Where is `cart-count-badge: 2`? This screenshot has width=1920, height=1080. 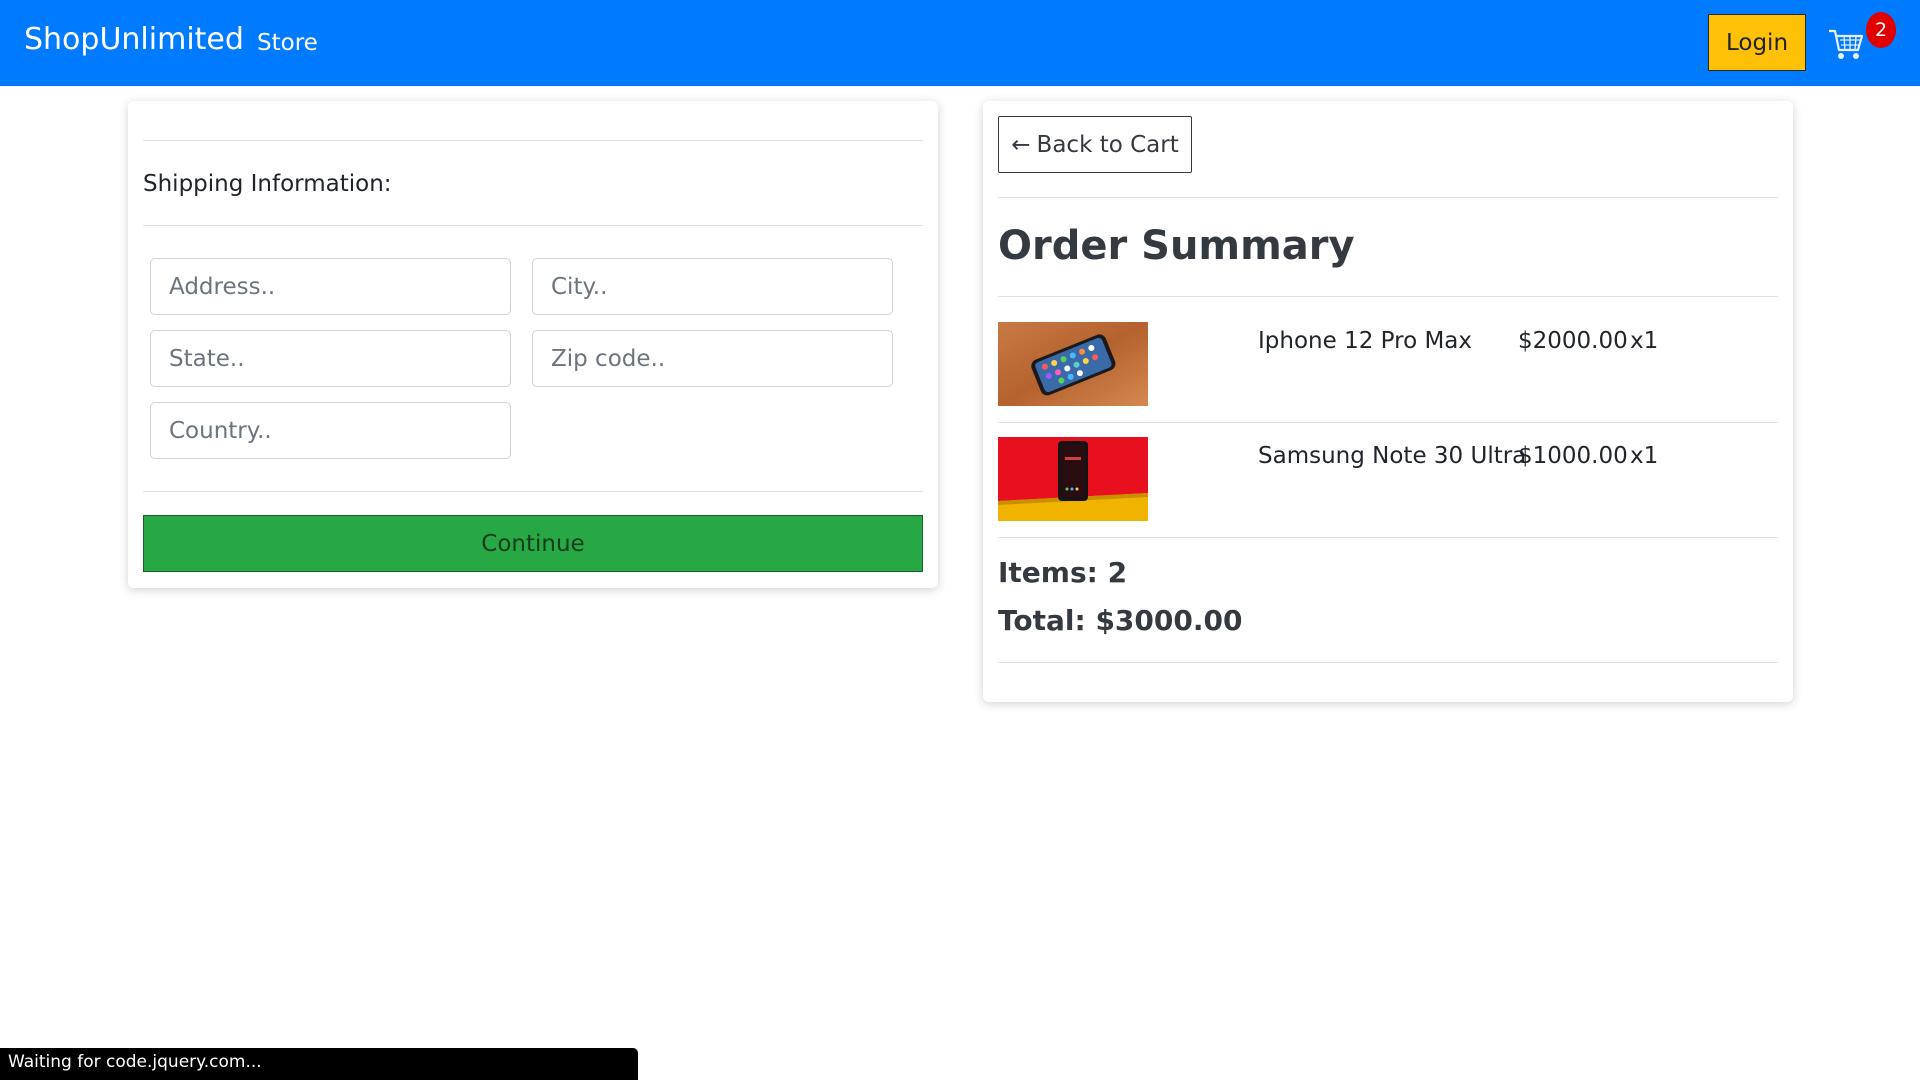
cart-count-badge: 2 is located at coordinates (1881, 30).